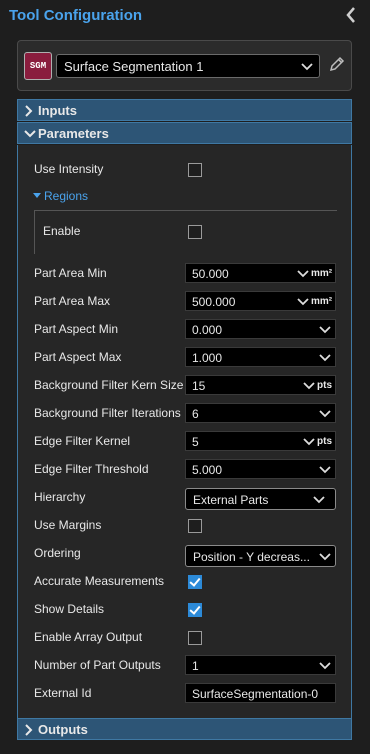  Describe the element at coordinates (195, 170) in the screenshot. I see `use-intensity-checkbox` at that location.